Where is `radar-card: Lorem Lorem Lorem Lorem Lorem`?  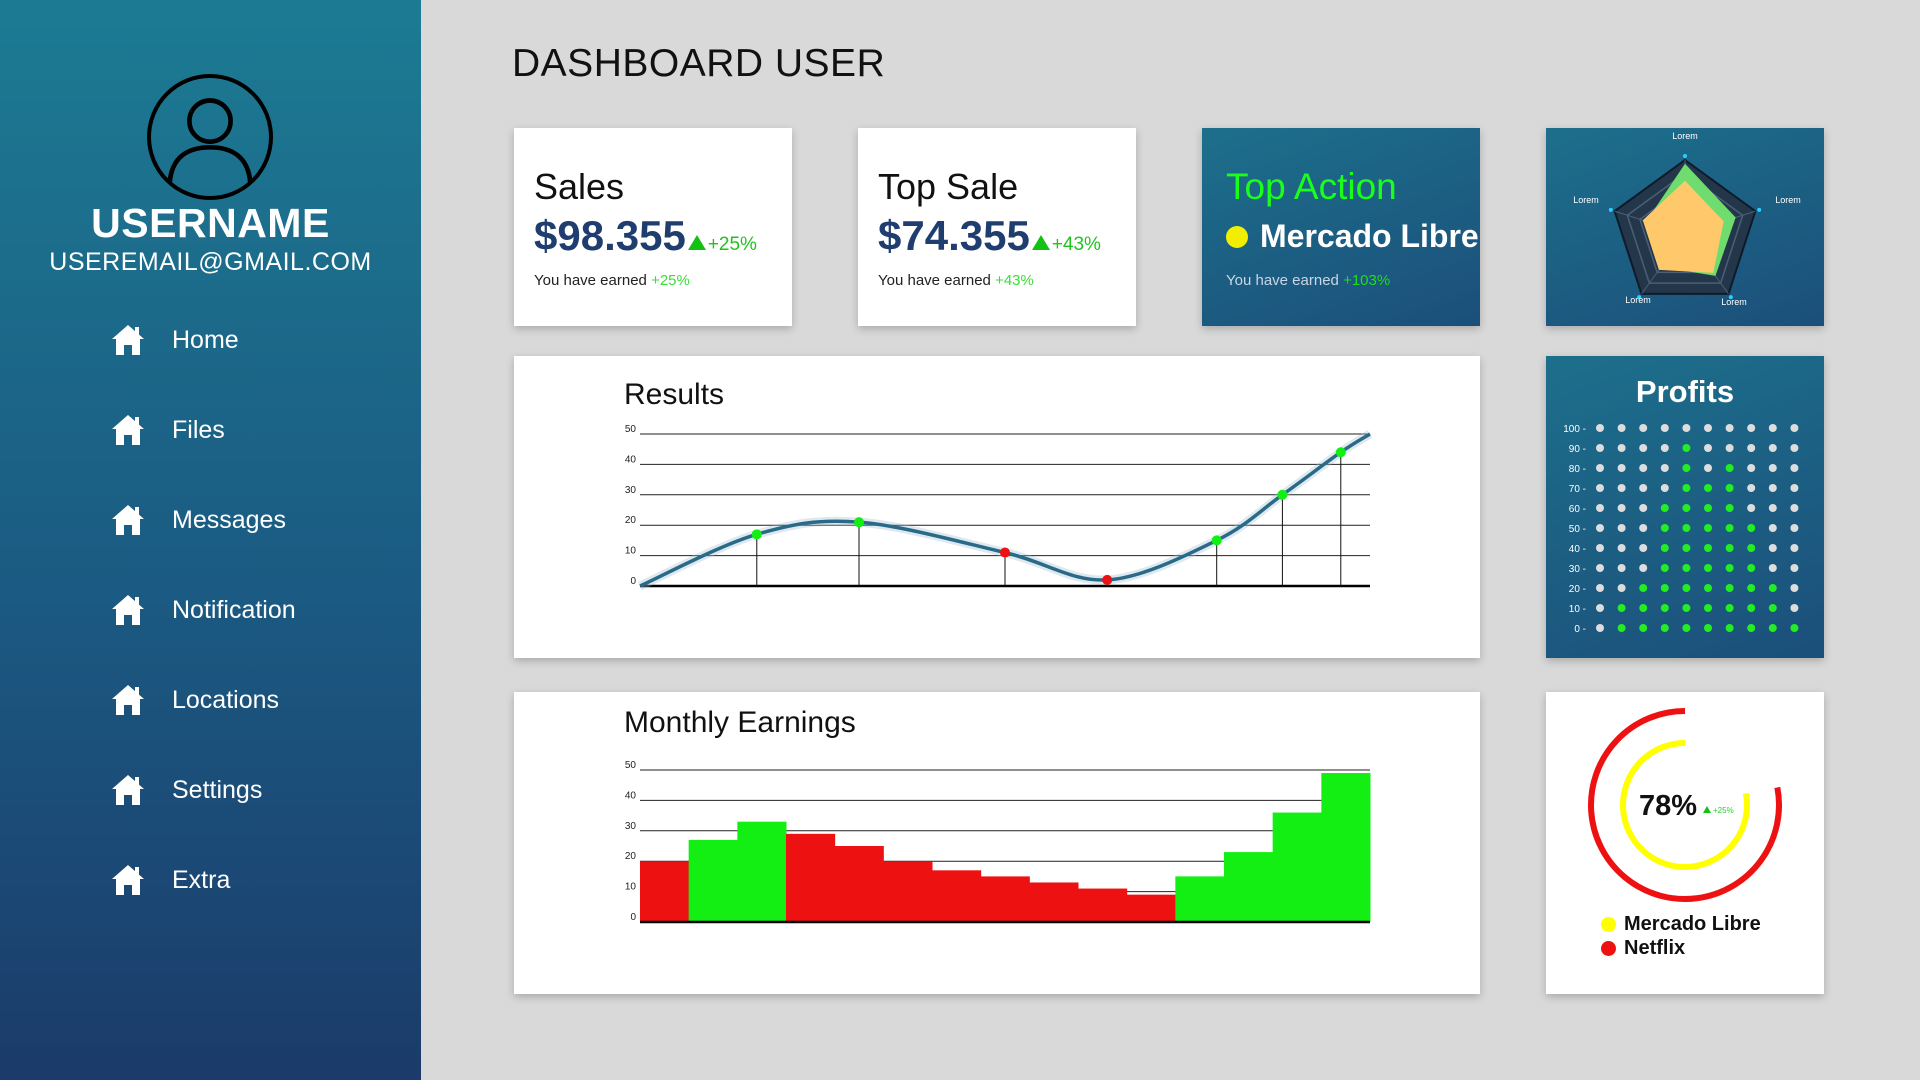 radar-card: Lorem Lorem Lorem Lorem Lorem is located at coordinates (1685, 227).